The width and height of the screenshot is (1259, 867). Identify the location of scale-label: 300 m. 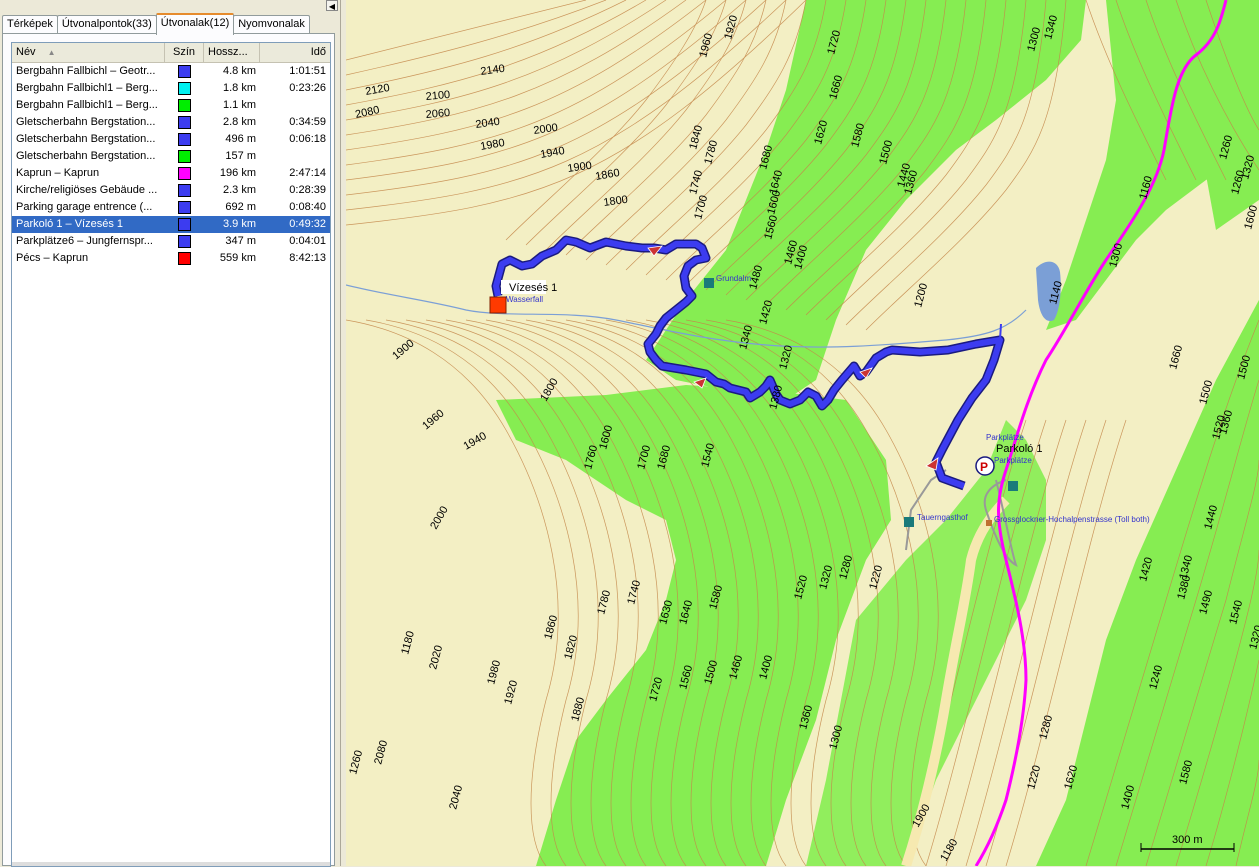
(1187, 840).